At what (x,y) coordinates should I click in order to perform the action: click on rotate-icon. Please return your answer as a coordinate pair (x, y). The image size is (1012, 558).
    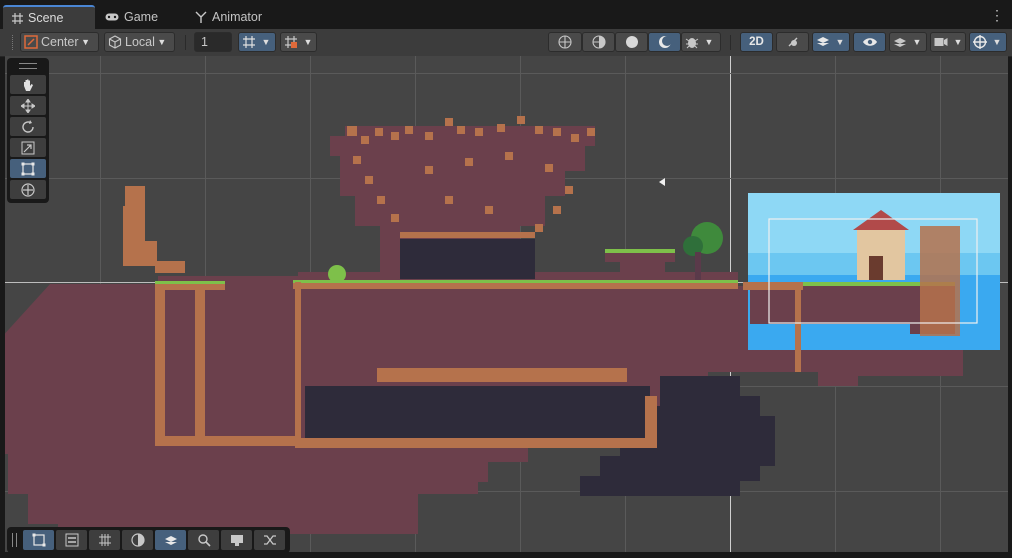
    Looking at the image, I should click on (28, 126).